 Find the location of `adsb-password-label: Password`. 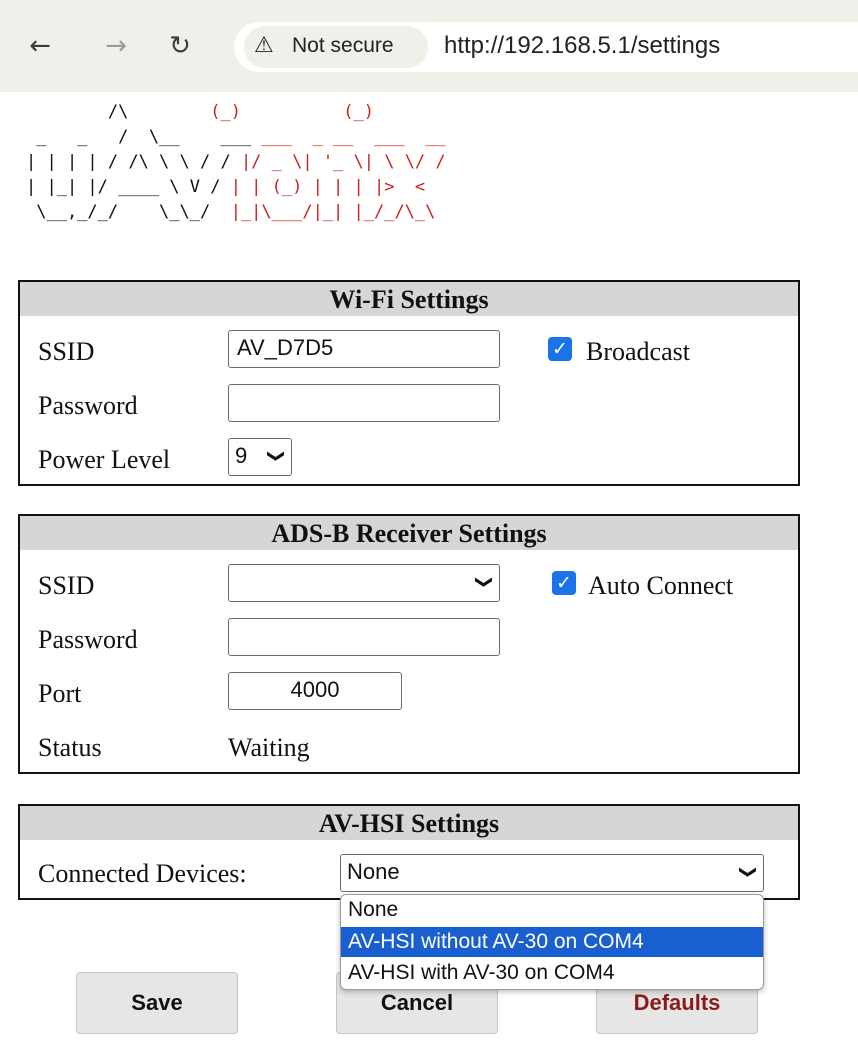

adsb-password-label: Password is located at coordinates (88, 639).